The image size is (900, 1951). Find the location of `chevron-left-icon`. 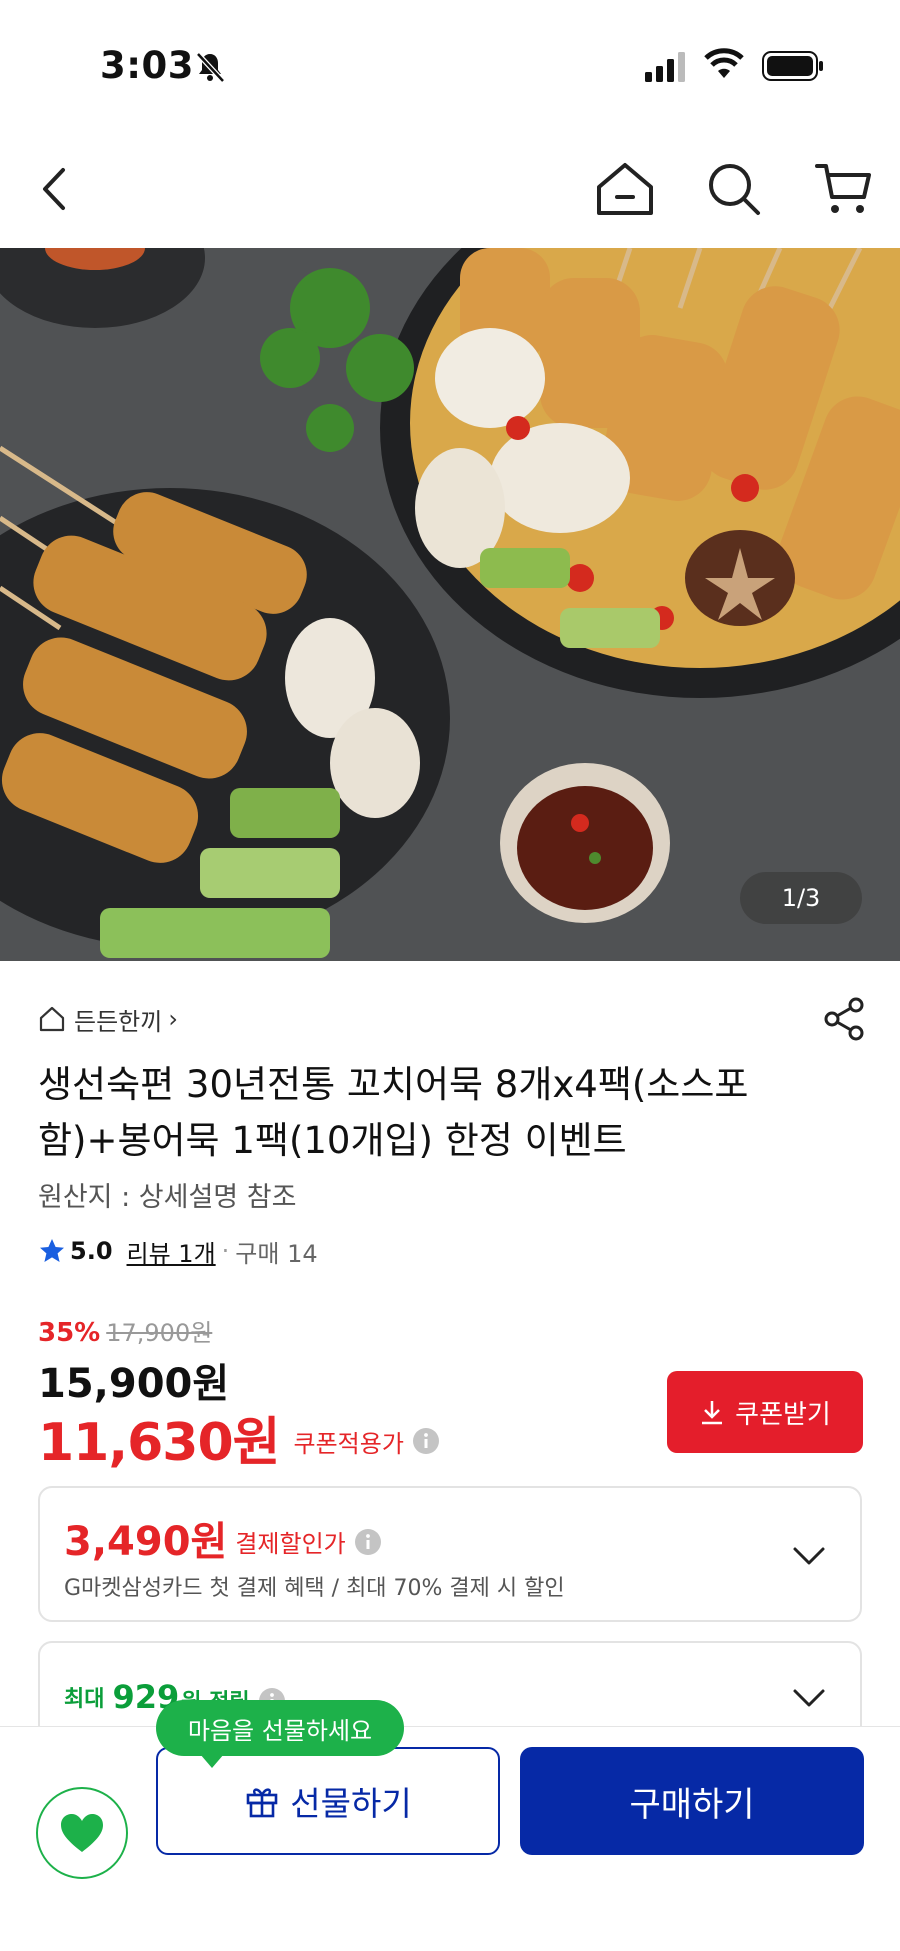

chevron-left-icon is located at coordinates (54, 189).